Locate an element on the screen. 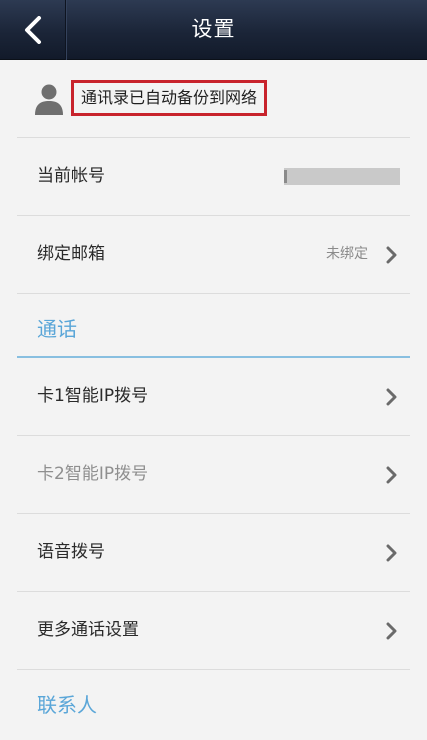 This screenshot has width=427, height=740. voice-dial-label: 语音拨号 is located at coordinates (71, 552).